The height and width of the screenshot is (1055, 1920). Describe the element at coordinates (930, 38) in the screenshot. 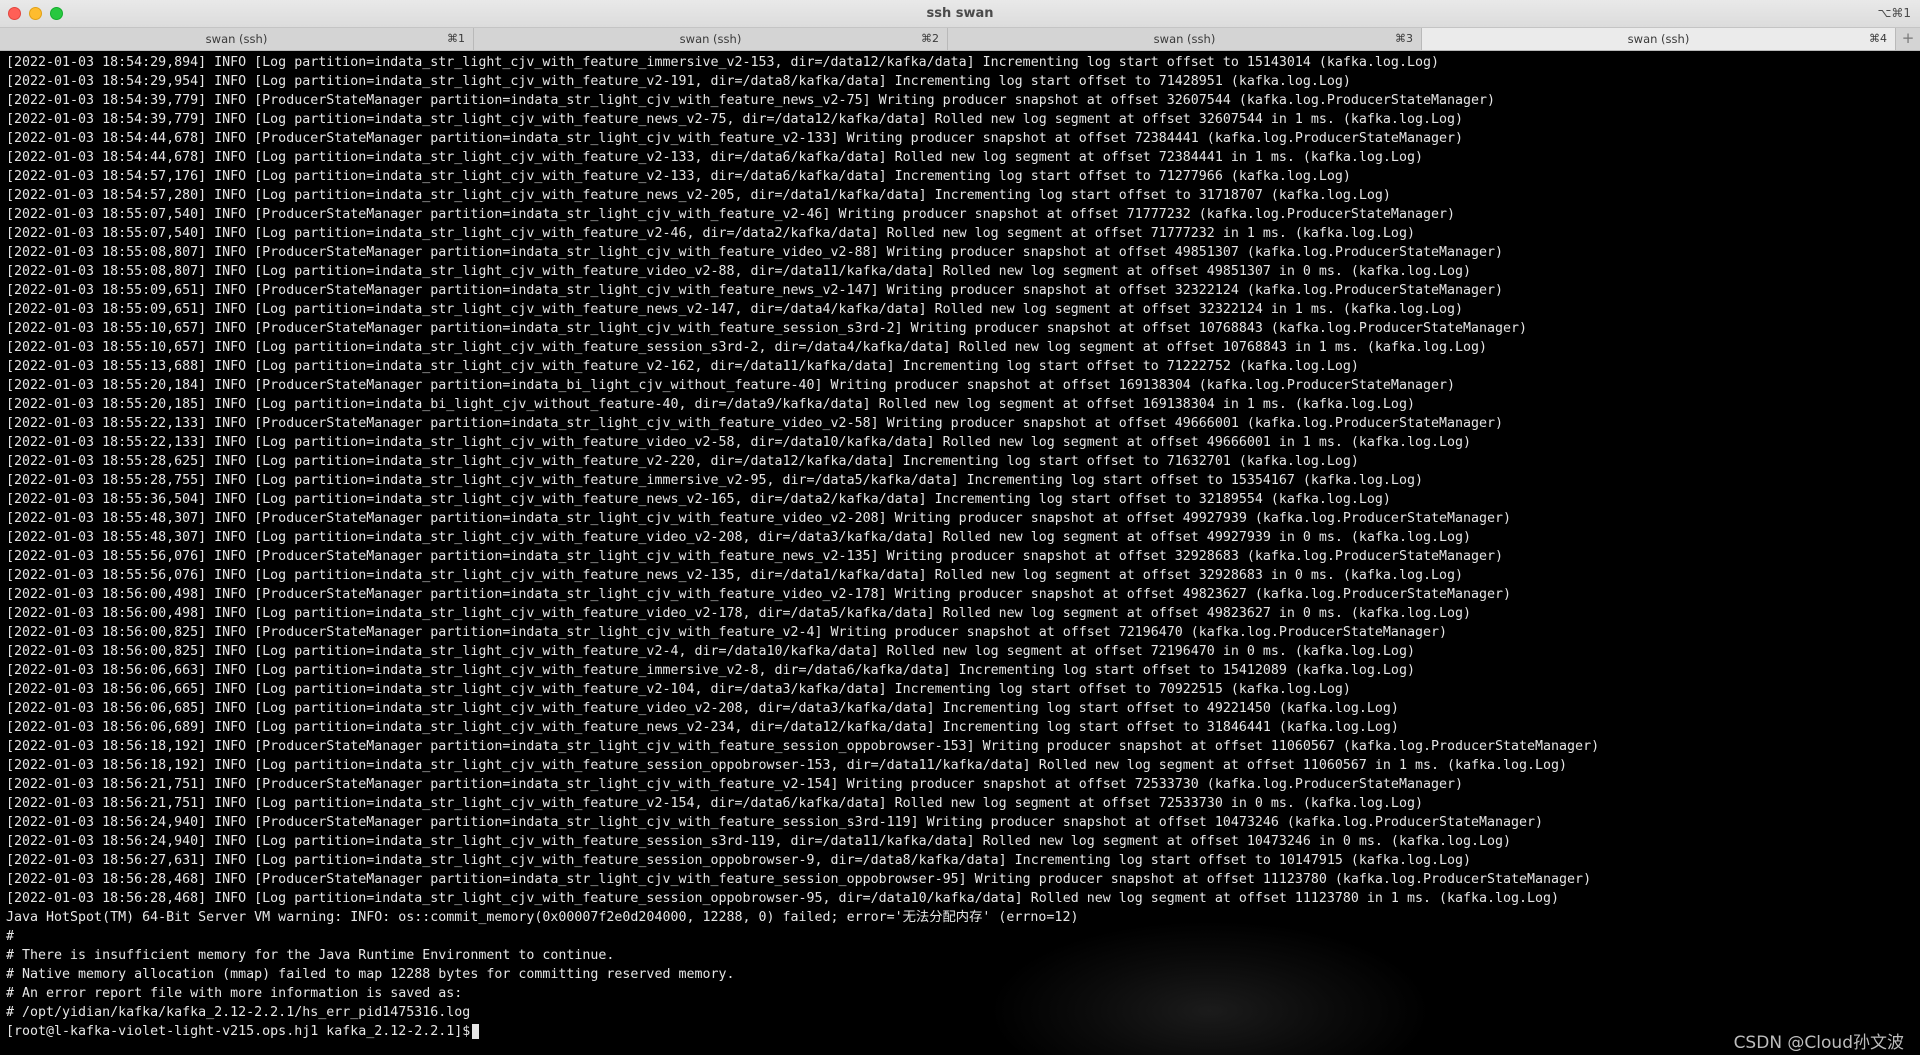

I see `tab-shortcut: ⌘2` at that location.